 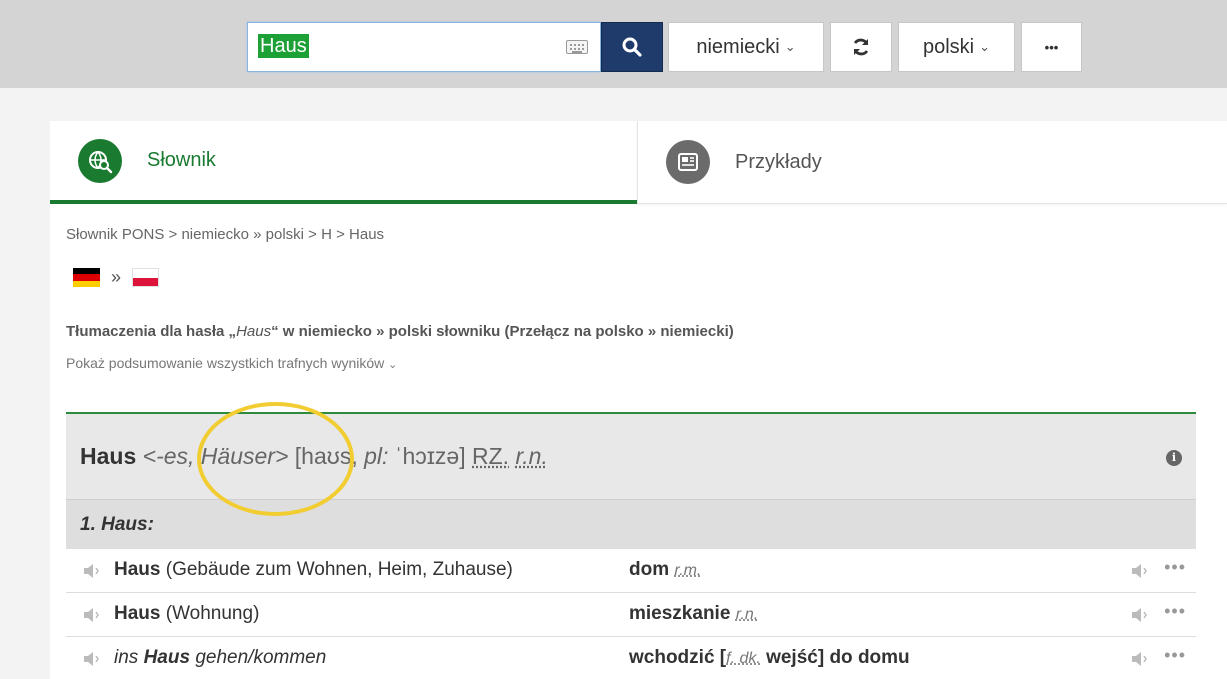 I want to click on flag-pl-icon, so click(x=145, y=277).